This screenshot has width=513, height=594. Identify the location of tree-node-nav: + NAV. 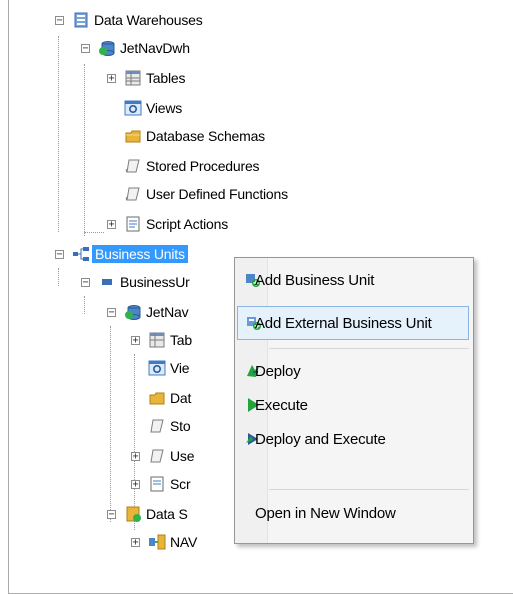
(163, 542).